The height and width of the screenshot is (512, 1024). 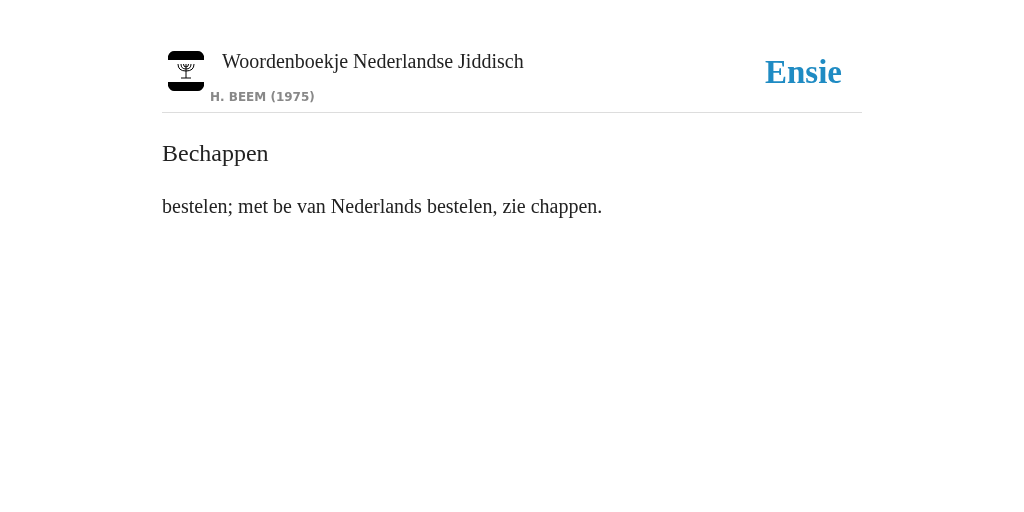 I want to click on brand-logo: Ensie, so click(x=803, y=73).